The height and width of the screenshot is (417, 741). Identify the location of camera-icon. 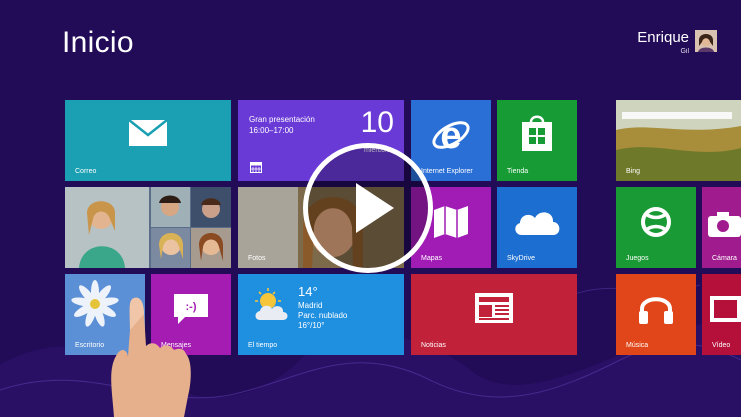
(724, 224).